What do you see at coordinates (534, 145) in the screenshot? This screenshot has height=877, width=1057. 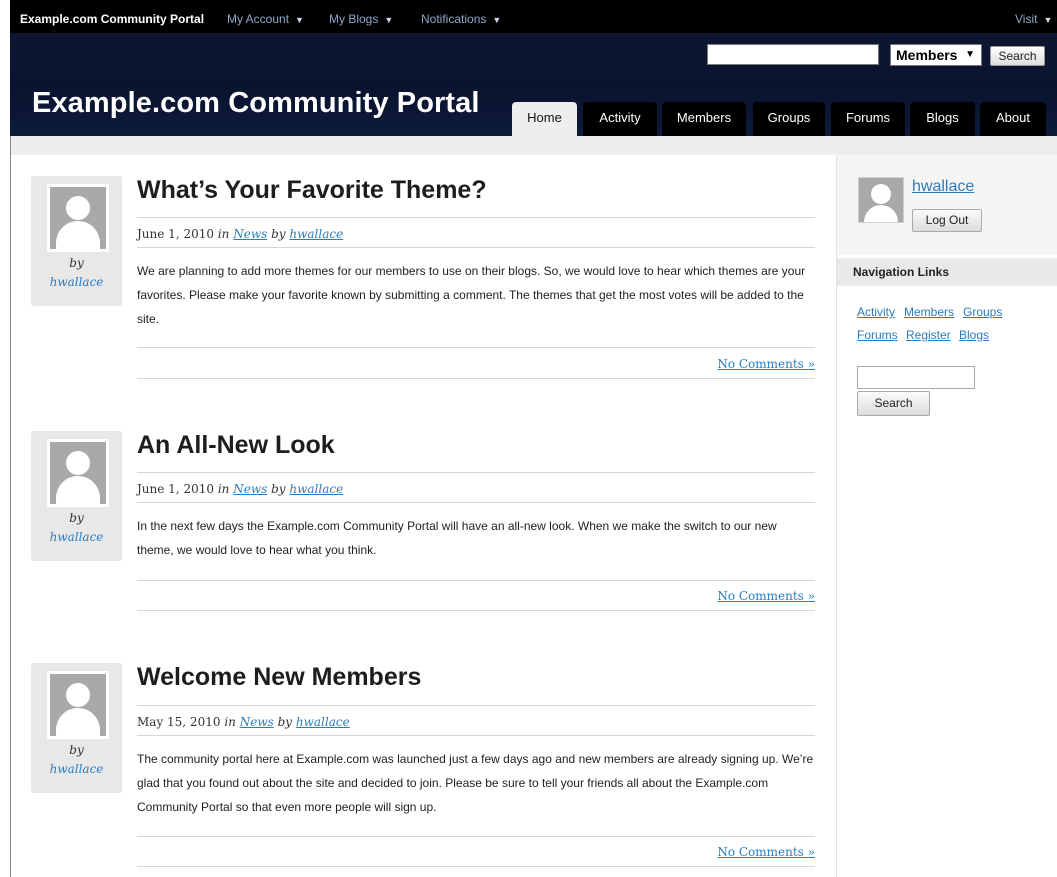 I see `content-top-band` at bounding box center [534, 145].